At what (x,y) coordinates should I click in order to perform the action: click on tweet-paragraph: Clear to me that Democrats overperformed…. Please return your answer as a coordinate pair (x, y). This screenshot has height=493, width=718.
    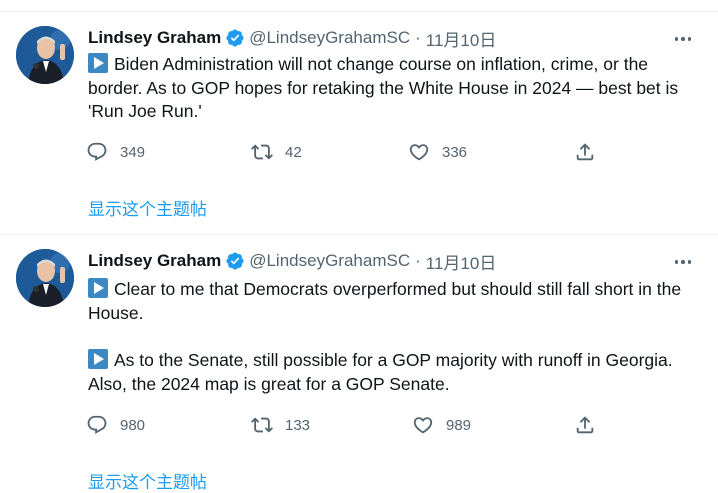
    Looking at the image, I should click on (393, 301).